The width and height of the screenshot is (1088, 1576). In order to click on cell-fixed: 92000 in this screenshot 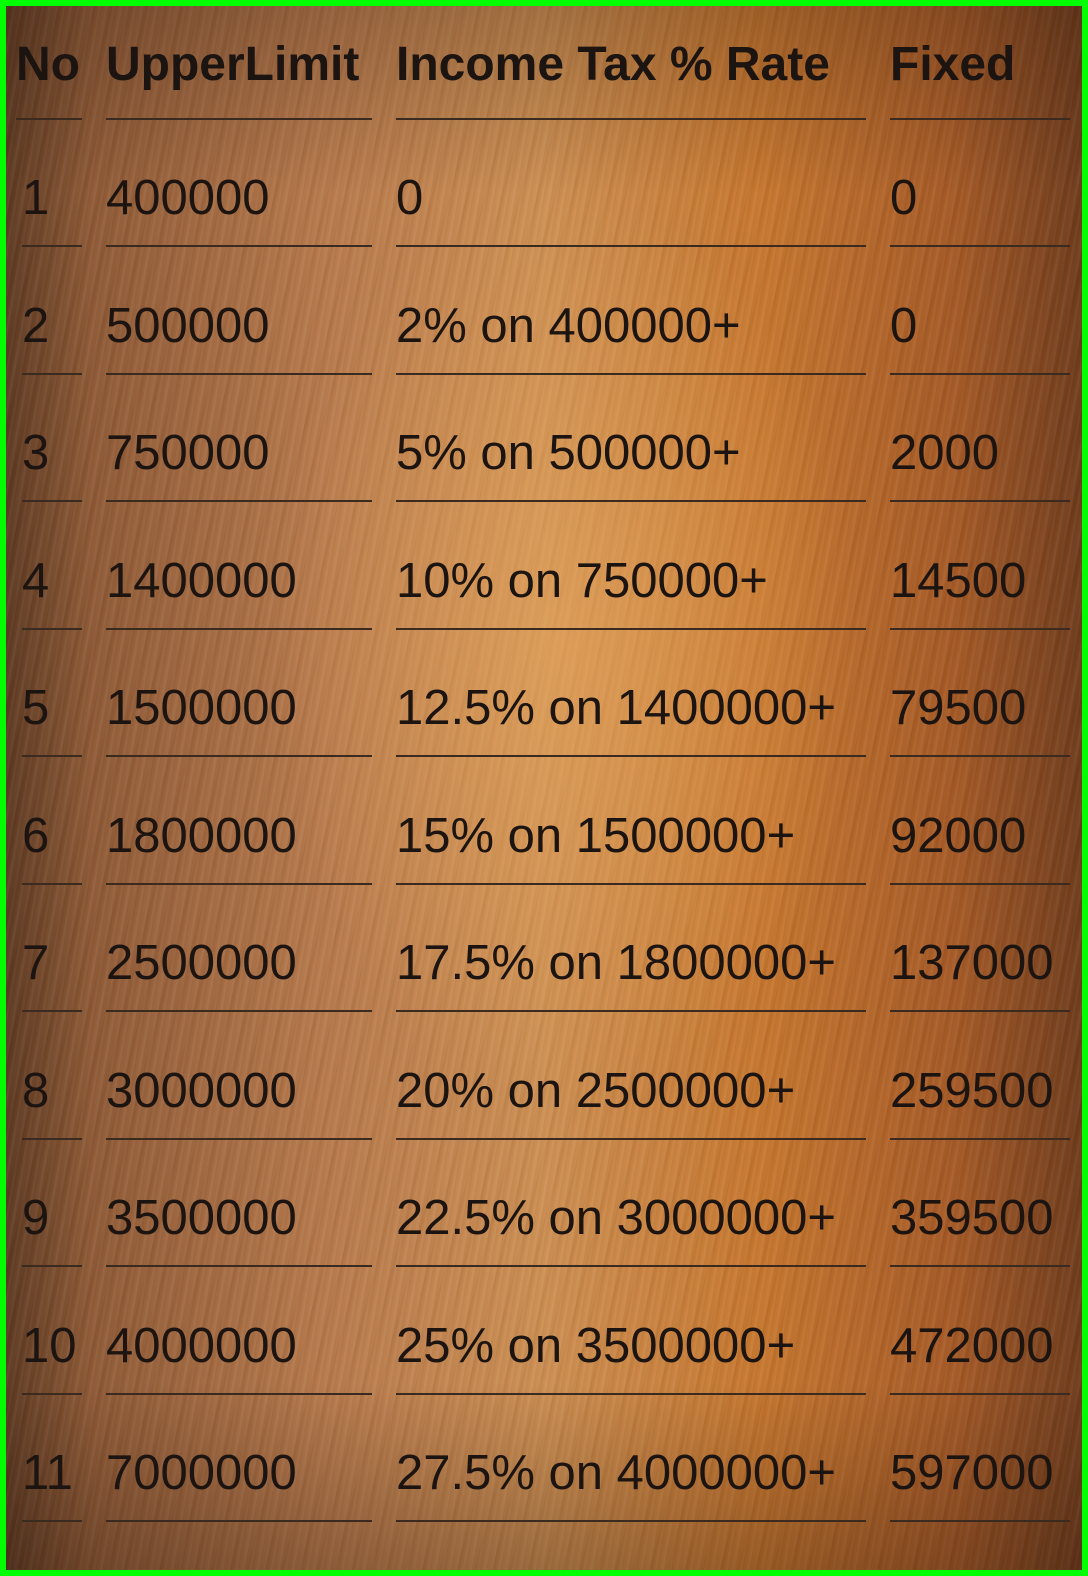, I will do `click(980, 828)`.